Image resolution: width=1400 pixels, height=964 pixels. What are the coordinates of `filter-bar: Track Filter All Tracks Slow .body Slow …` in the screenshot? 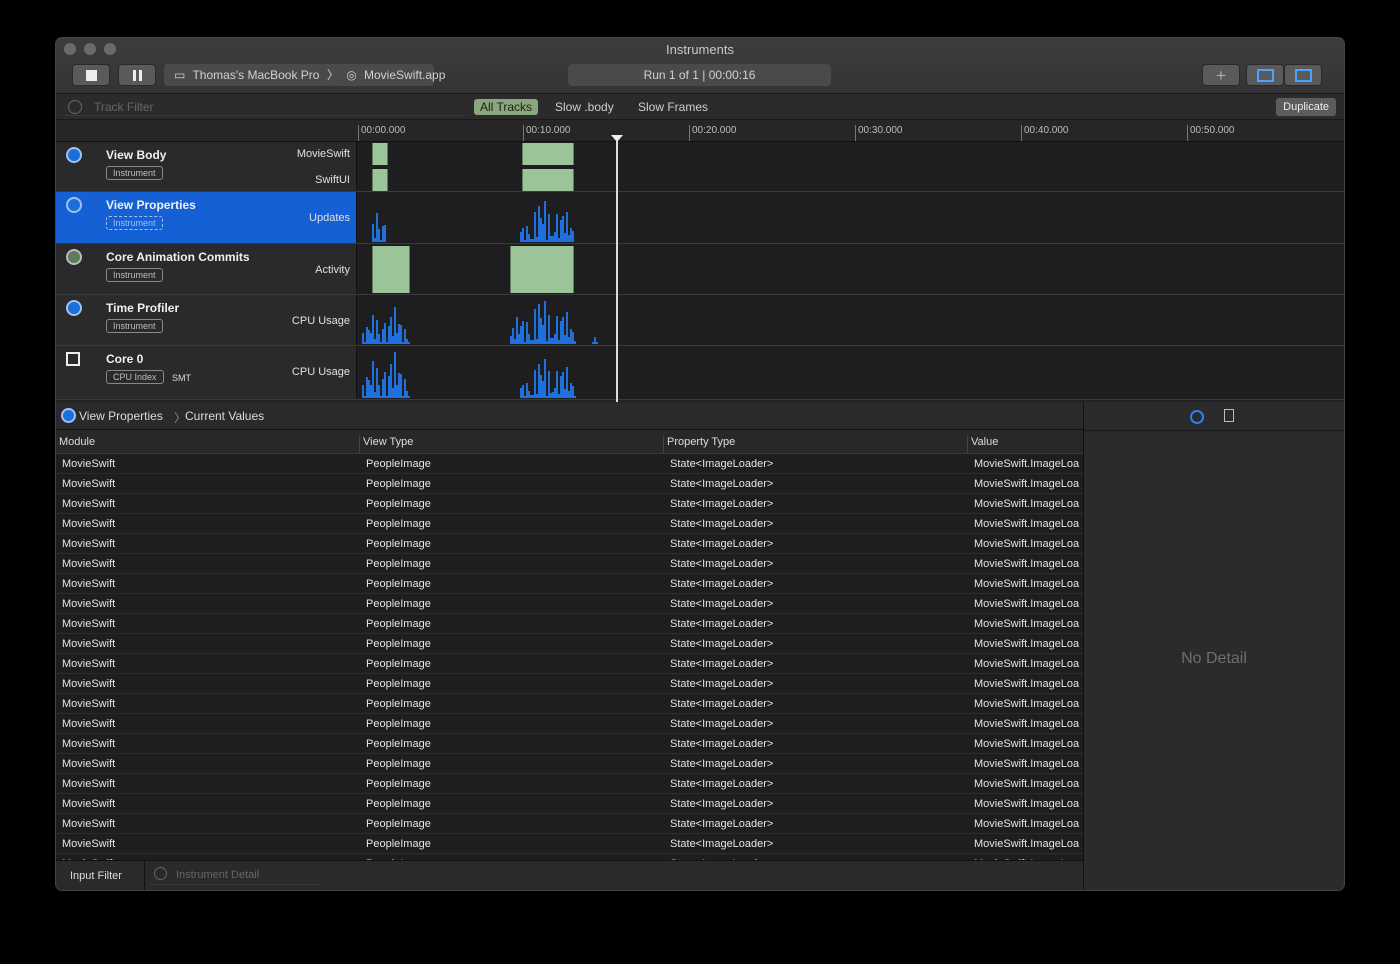 It's located at (700, 107).